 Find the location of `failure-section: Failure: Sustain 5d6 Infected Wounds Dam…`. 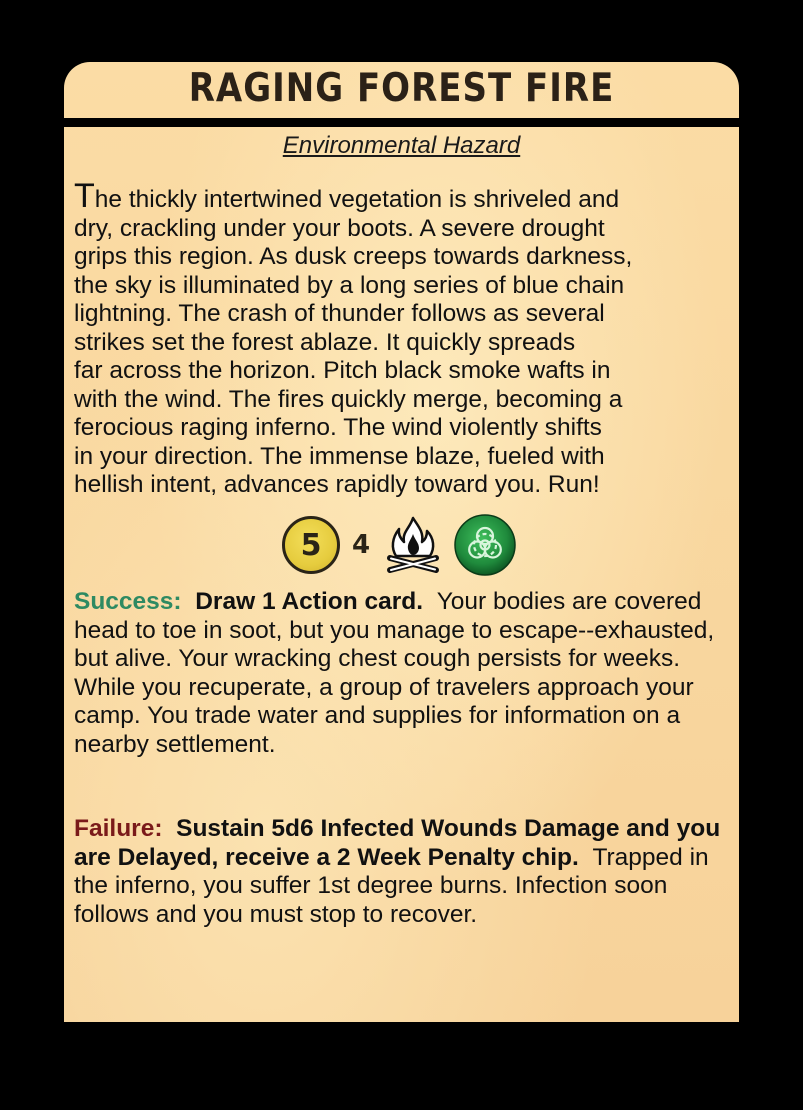

failure-section: Failure: Sustain 5d6 Infected Wounds Dam… is located at coordinates (399, 872).